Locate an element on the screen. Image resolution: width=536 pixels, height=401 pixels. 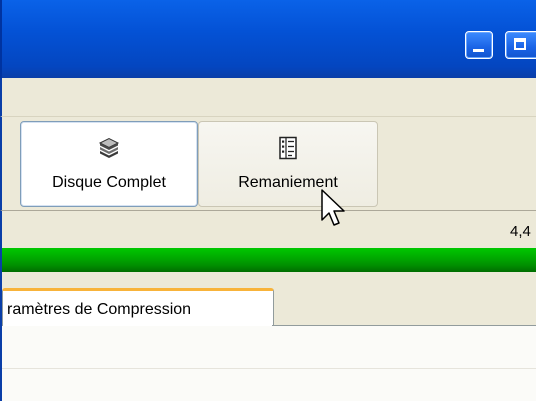
minimize-button is located at coordinates (479, 45).